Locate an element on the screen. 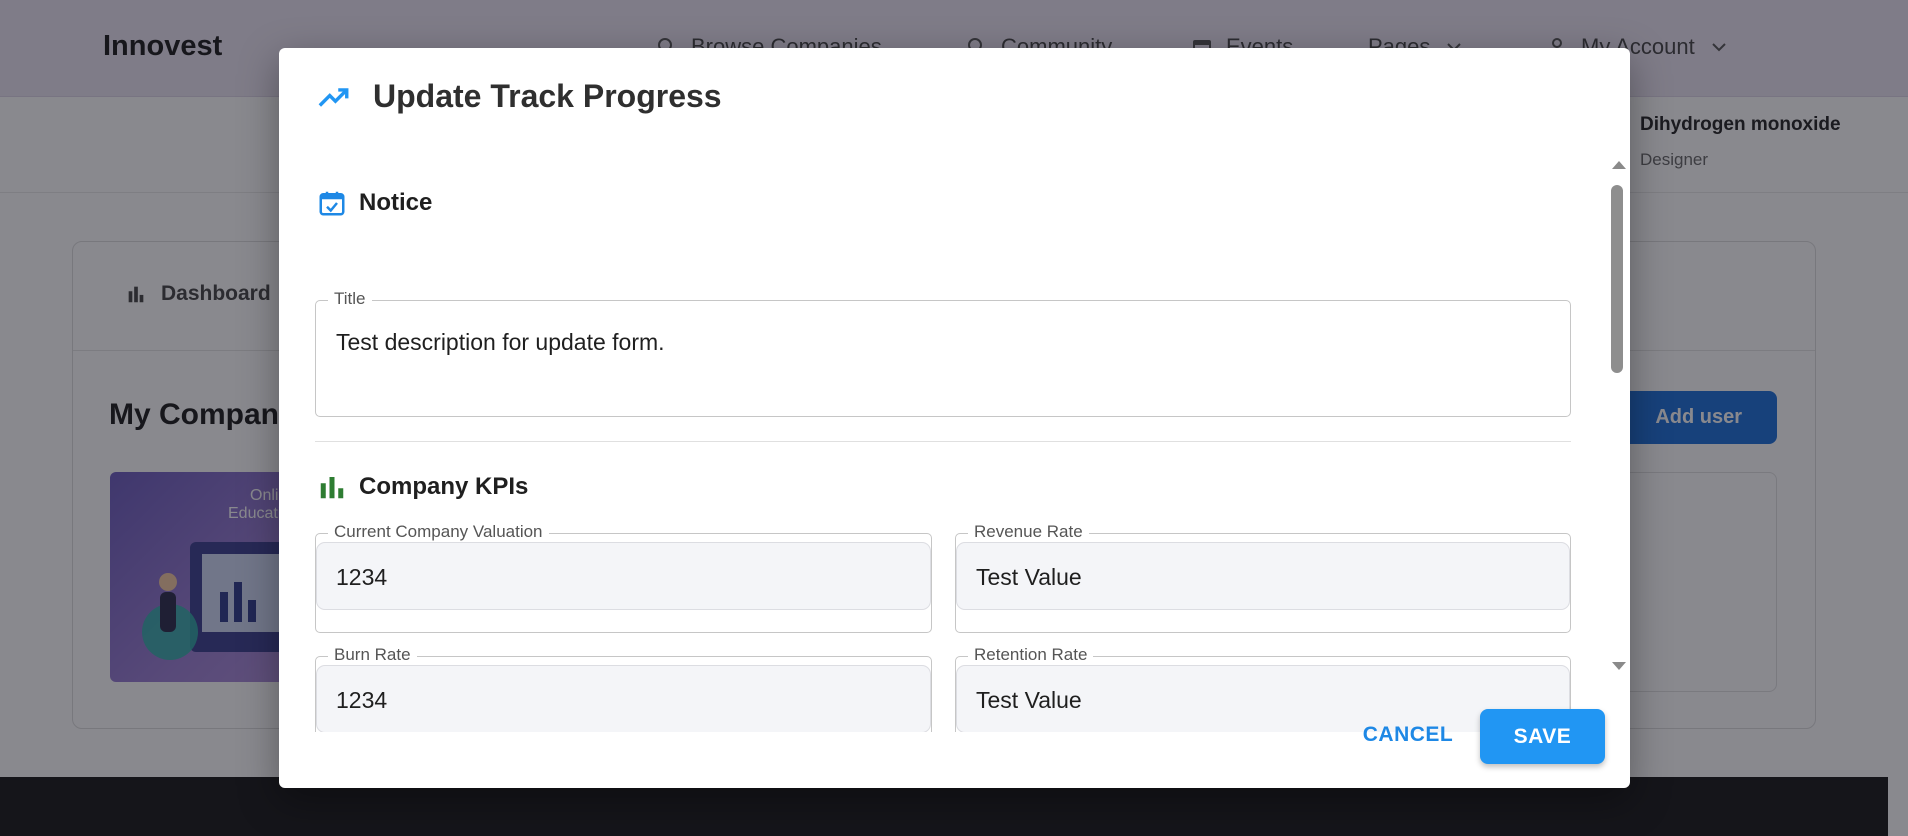 This screenshot has width=1908, height=836. kpi-heading-label: Company KPIs is located at coordinates (444, 486).